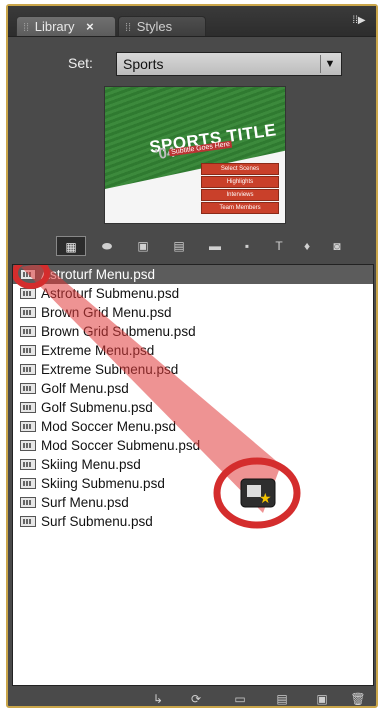 This screenshot has width=384, height=712. I want to click on set-label: Set:, so click(80, 63).